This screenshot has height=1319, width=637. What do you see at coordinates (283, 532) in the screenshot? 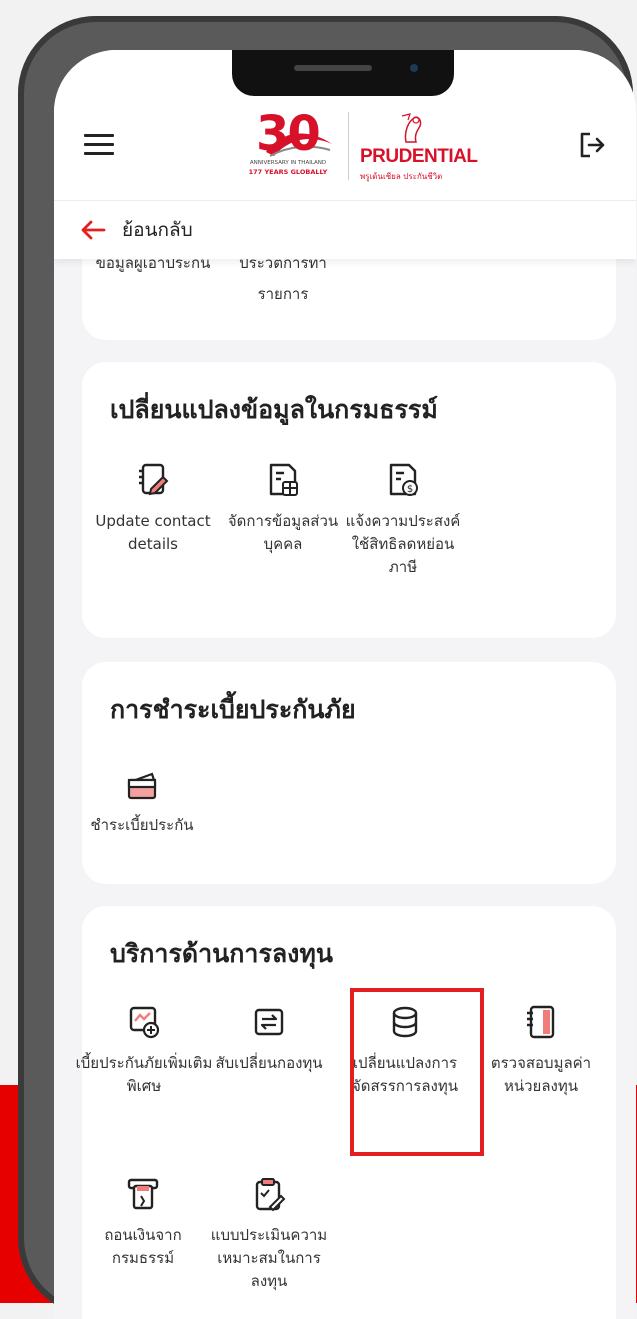
I see `item-label: จัดการข้อมูลส่วนบุคคล` at bounding box center [283, 532].